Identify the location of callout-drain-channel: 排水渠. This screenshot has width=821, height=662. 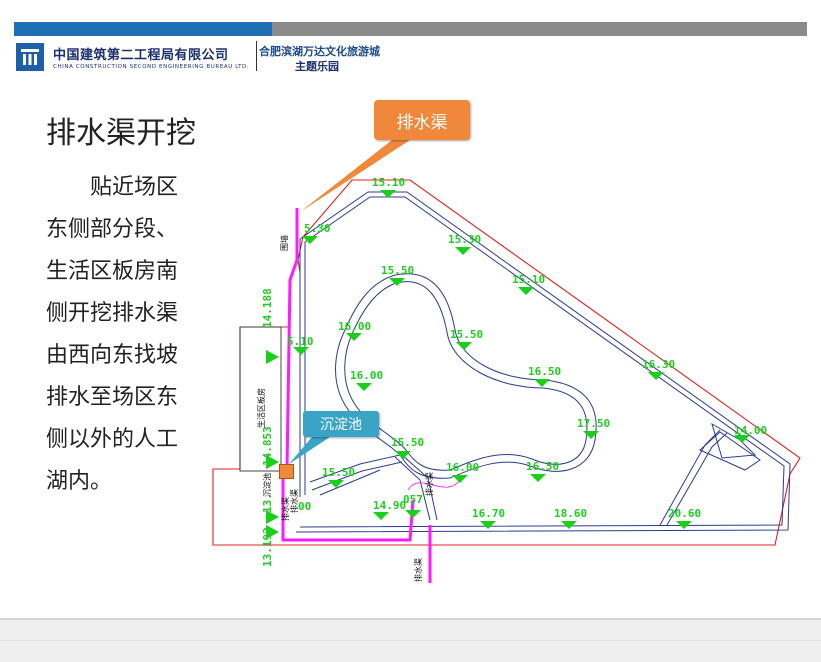
(422, 120).